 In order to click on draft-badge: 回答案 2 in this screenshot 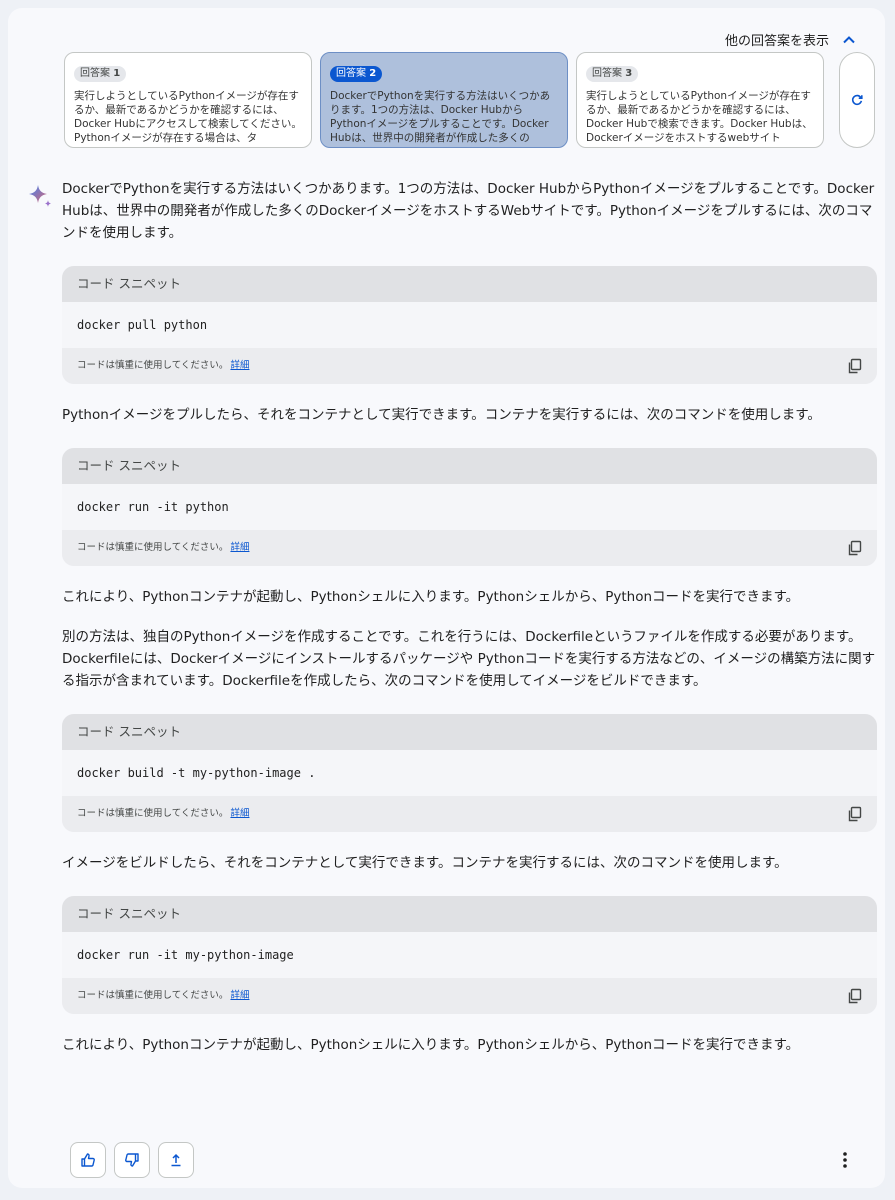, I will do `click(356, 74)`.